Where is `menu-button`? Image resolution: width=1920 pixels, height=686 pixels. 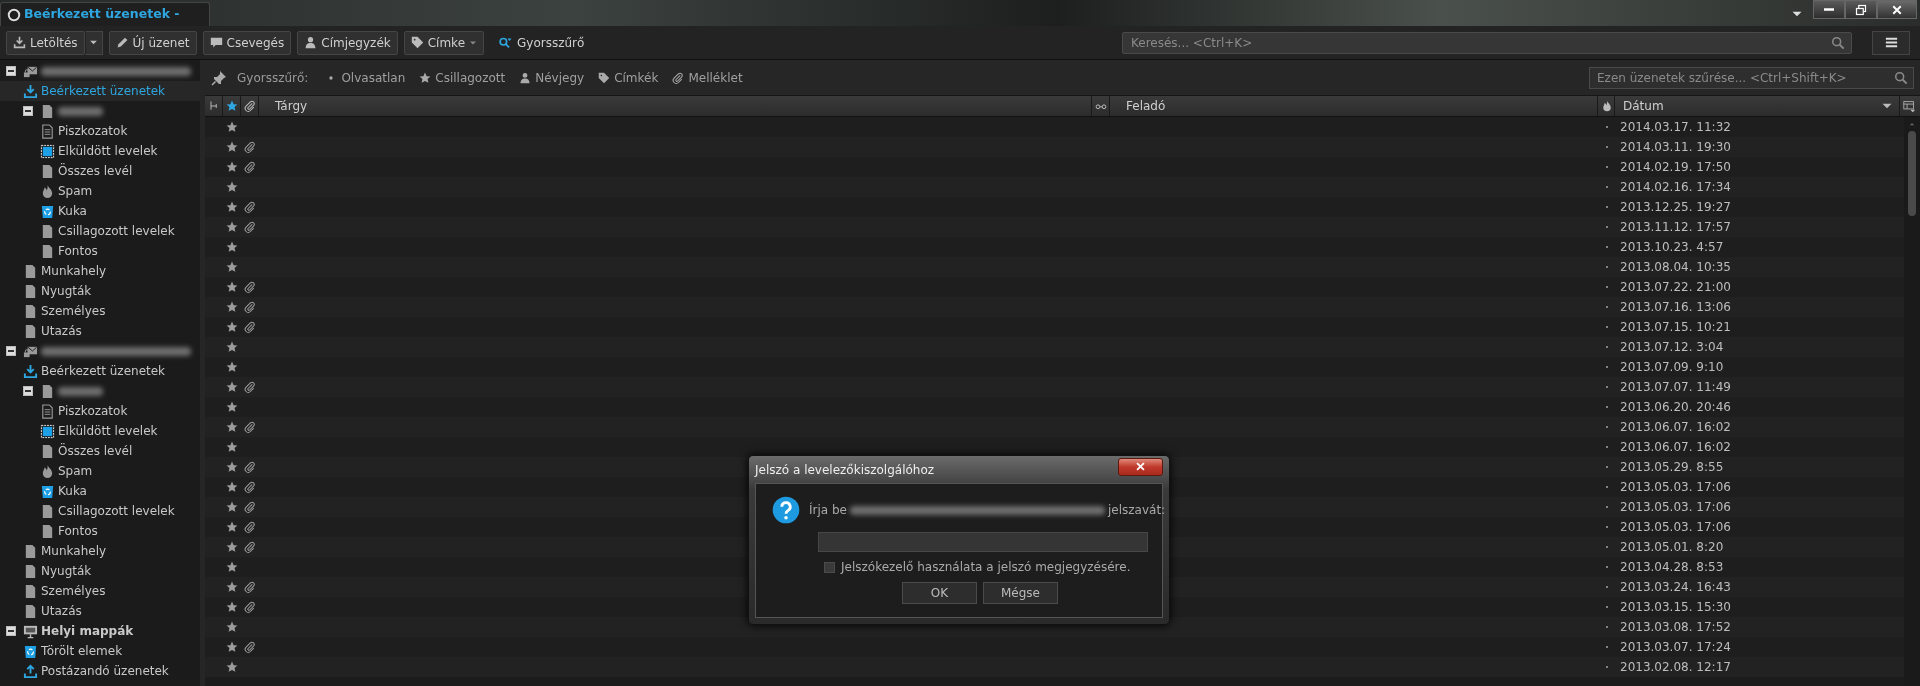 menu-button is located at coordinates (1891, 42).